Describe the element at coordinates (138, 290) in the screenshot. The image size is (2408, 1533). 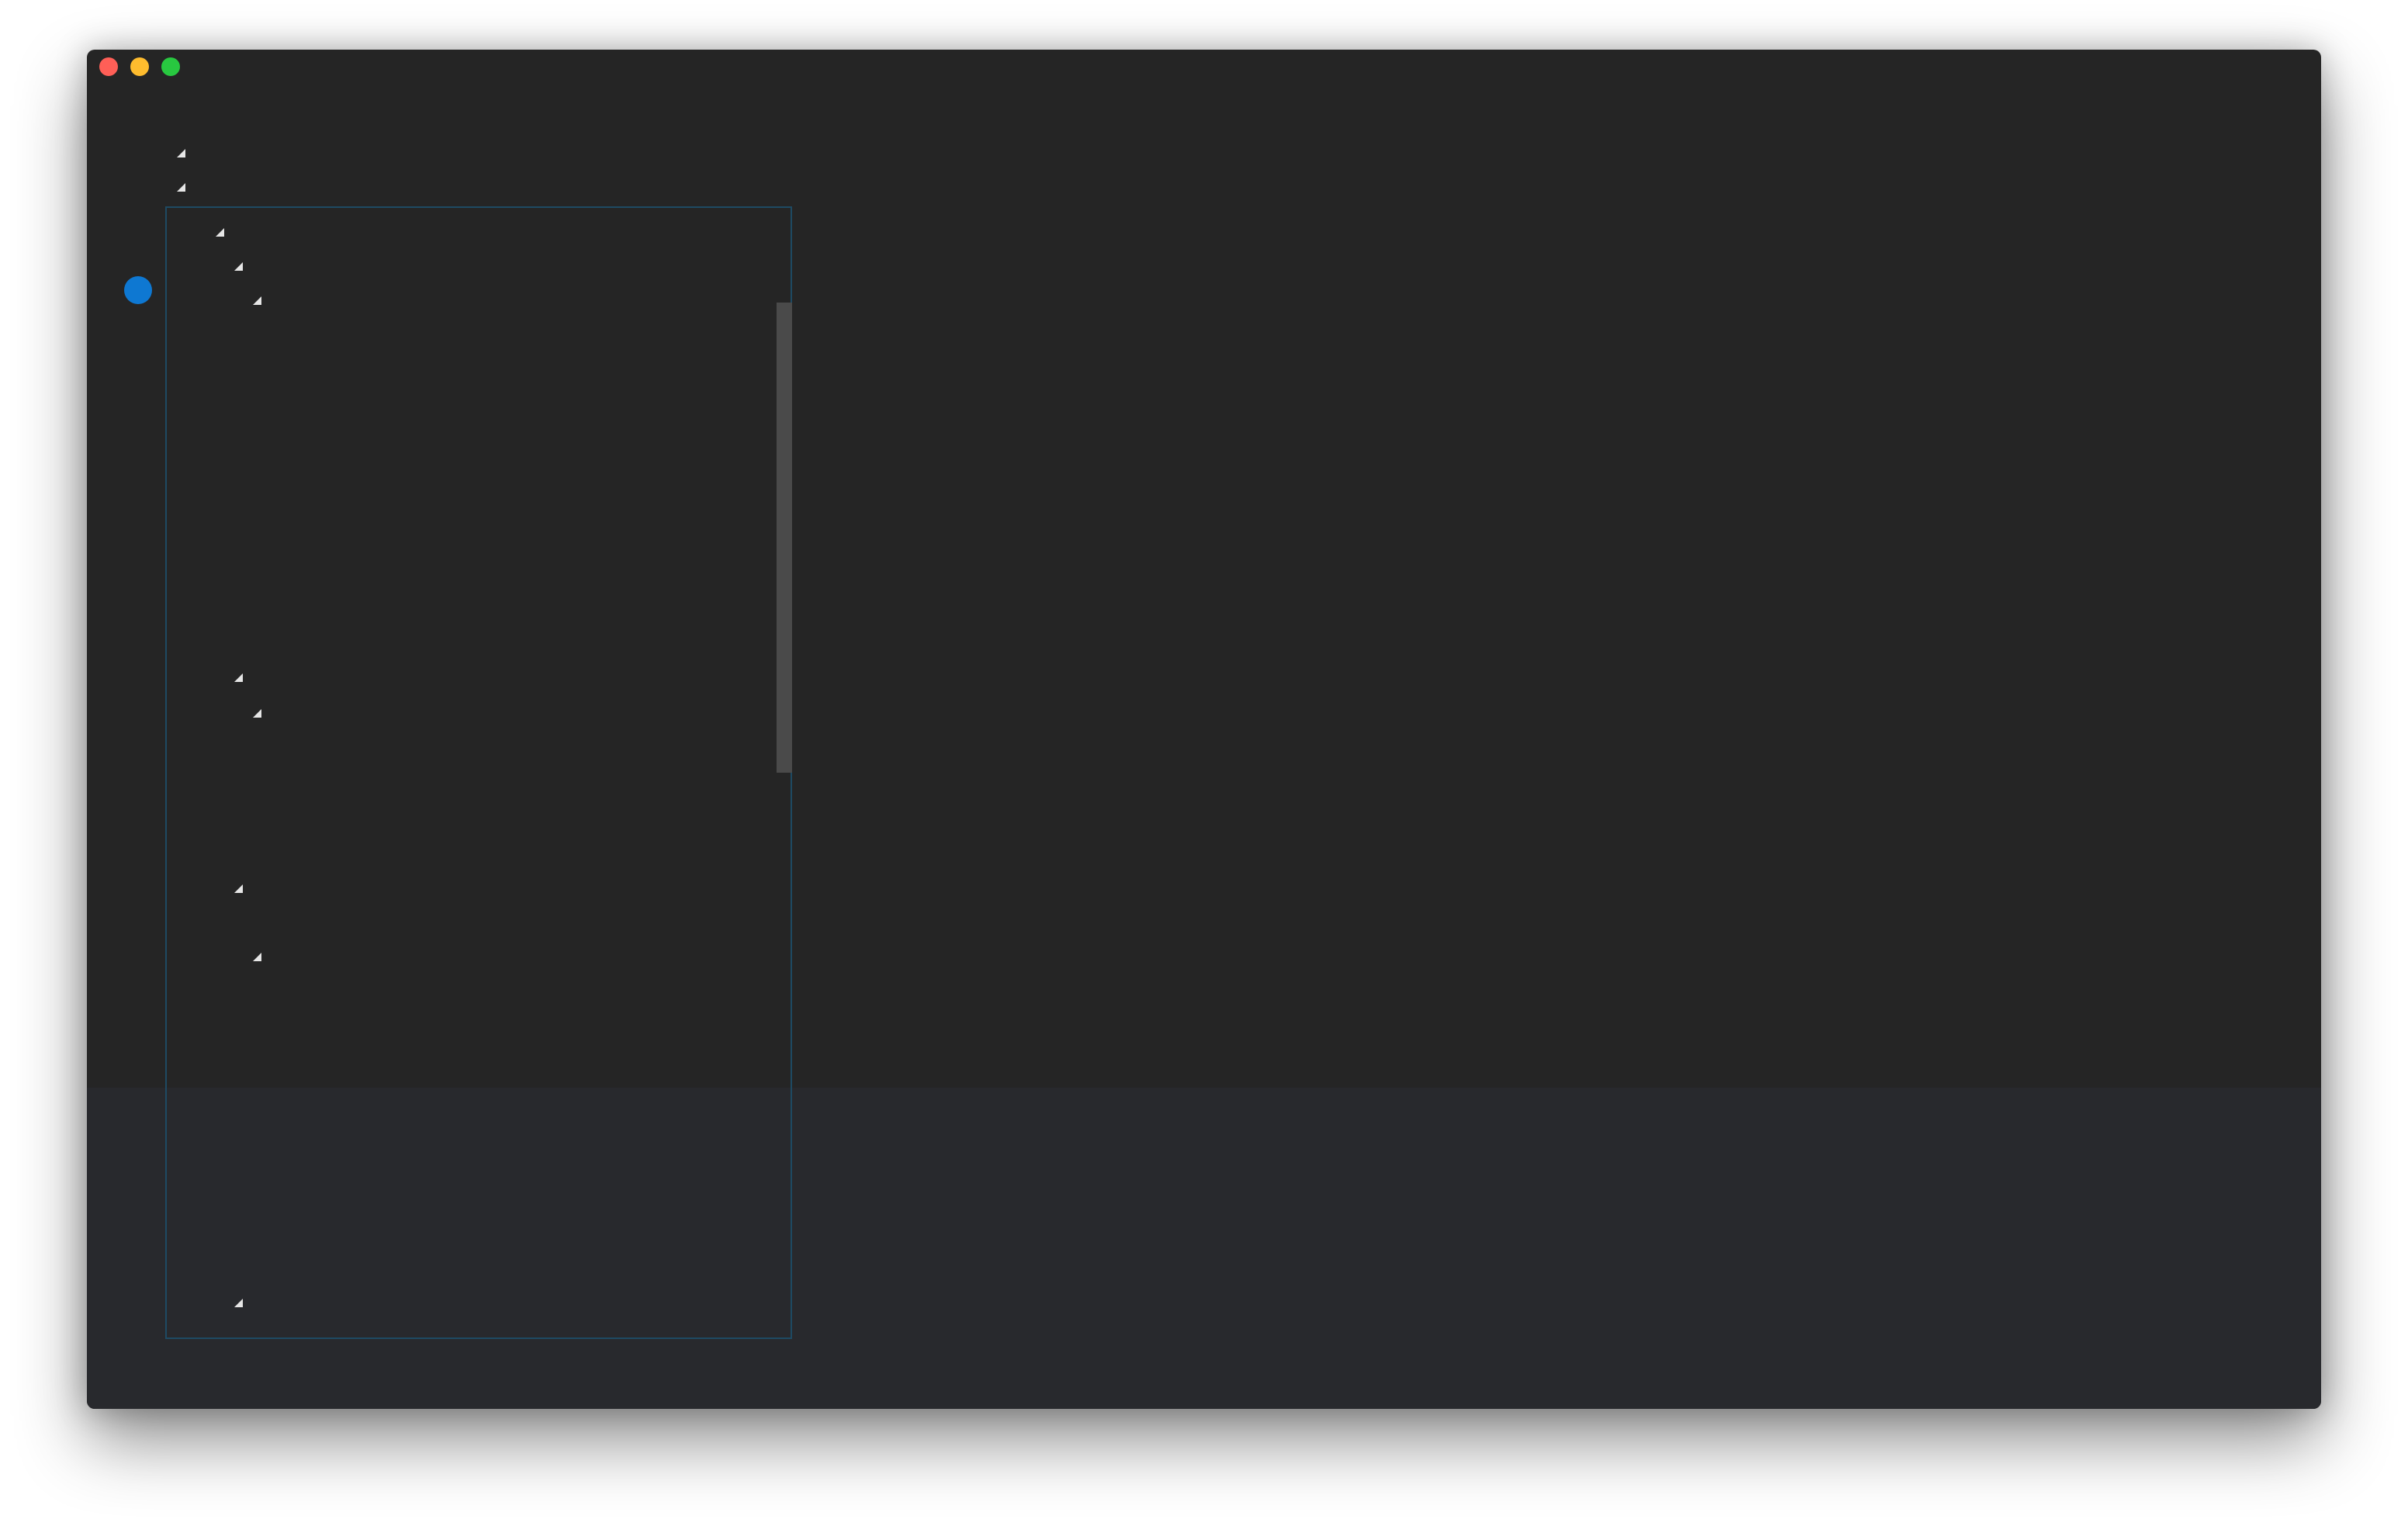
I see `breakpoint-dot-icon` at that location.